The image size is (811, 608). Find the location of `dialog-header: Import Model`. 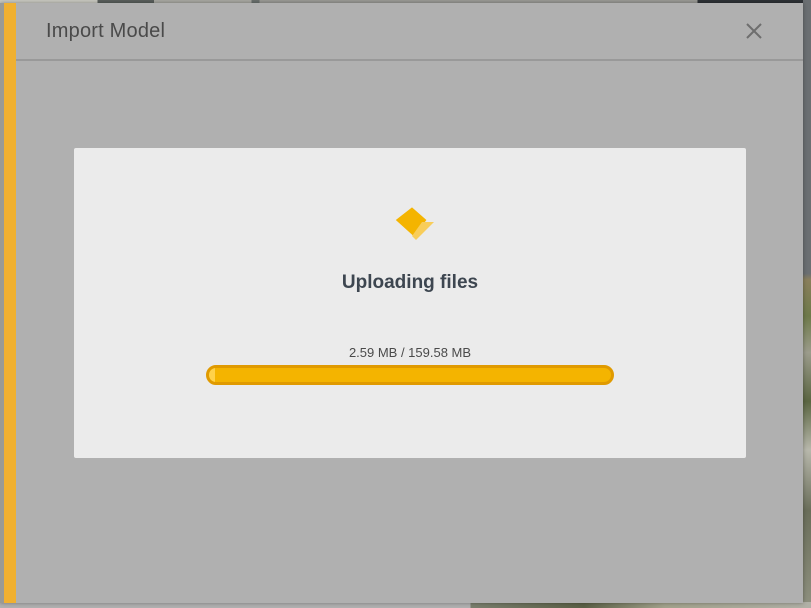

dialog-header: Import Model is located at coordinates (409, 32).